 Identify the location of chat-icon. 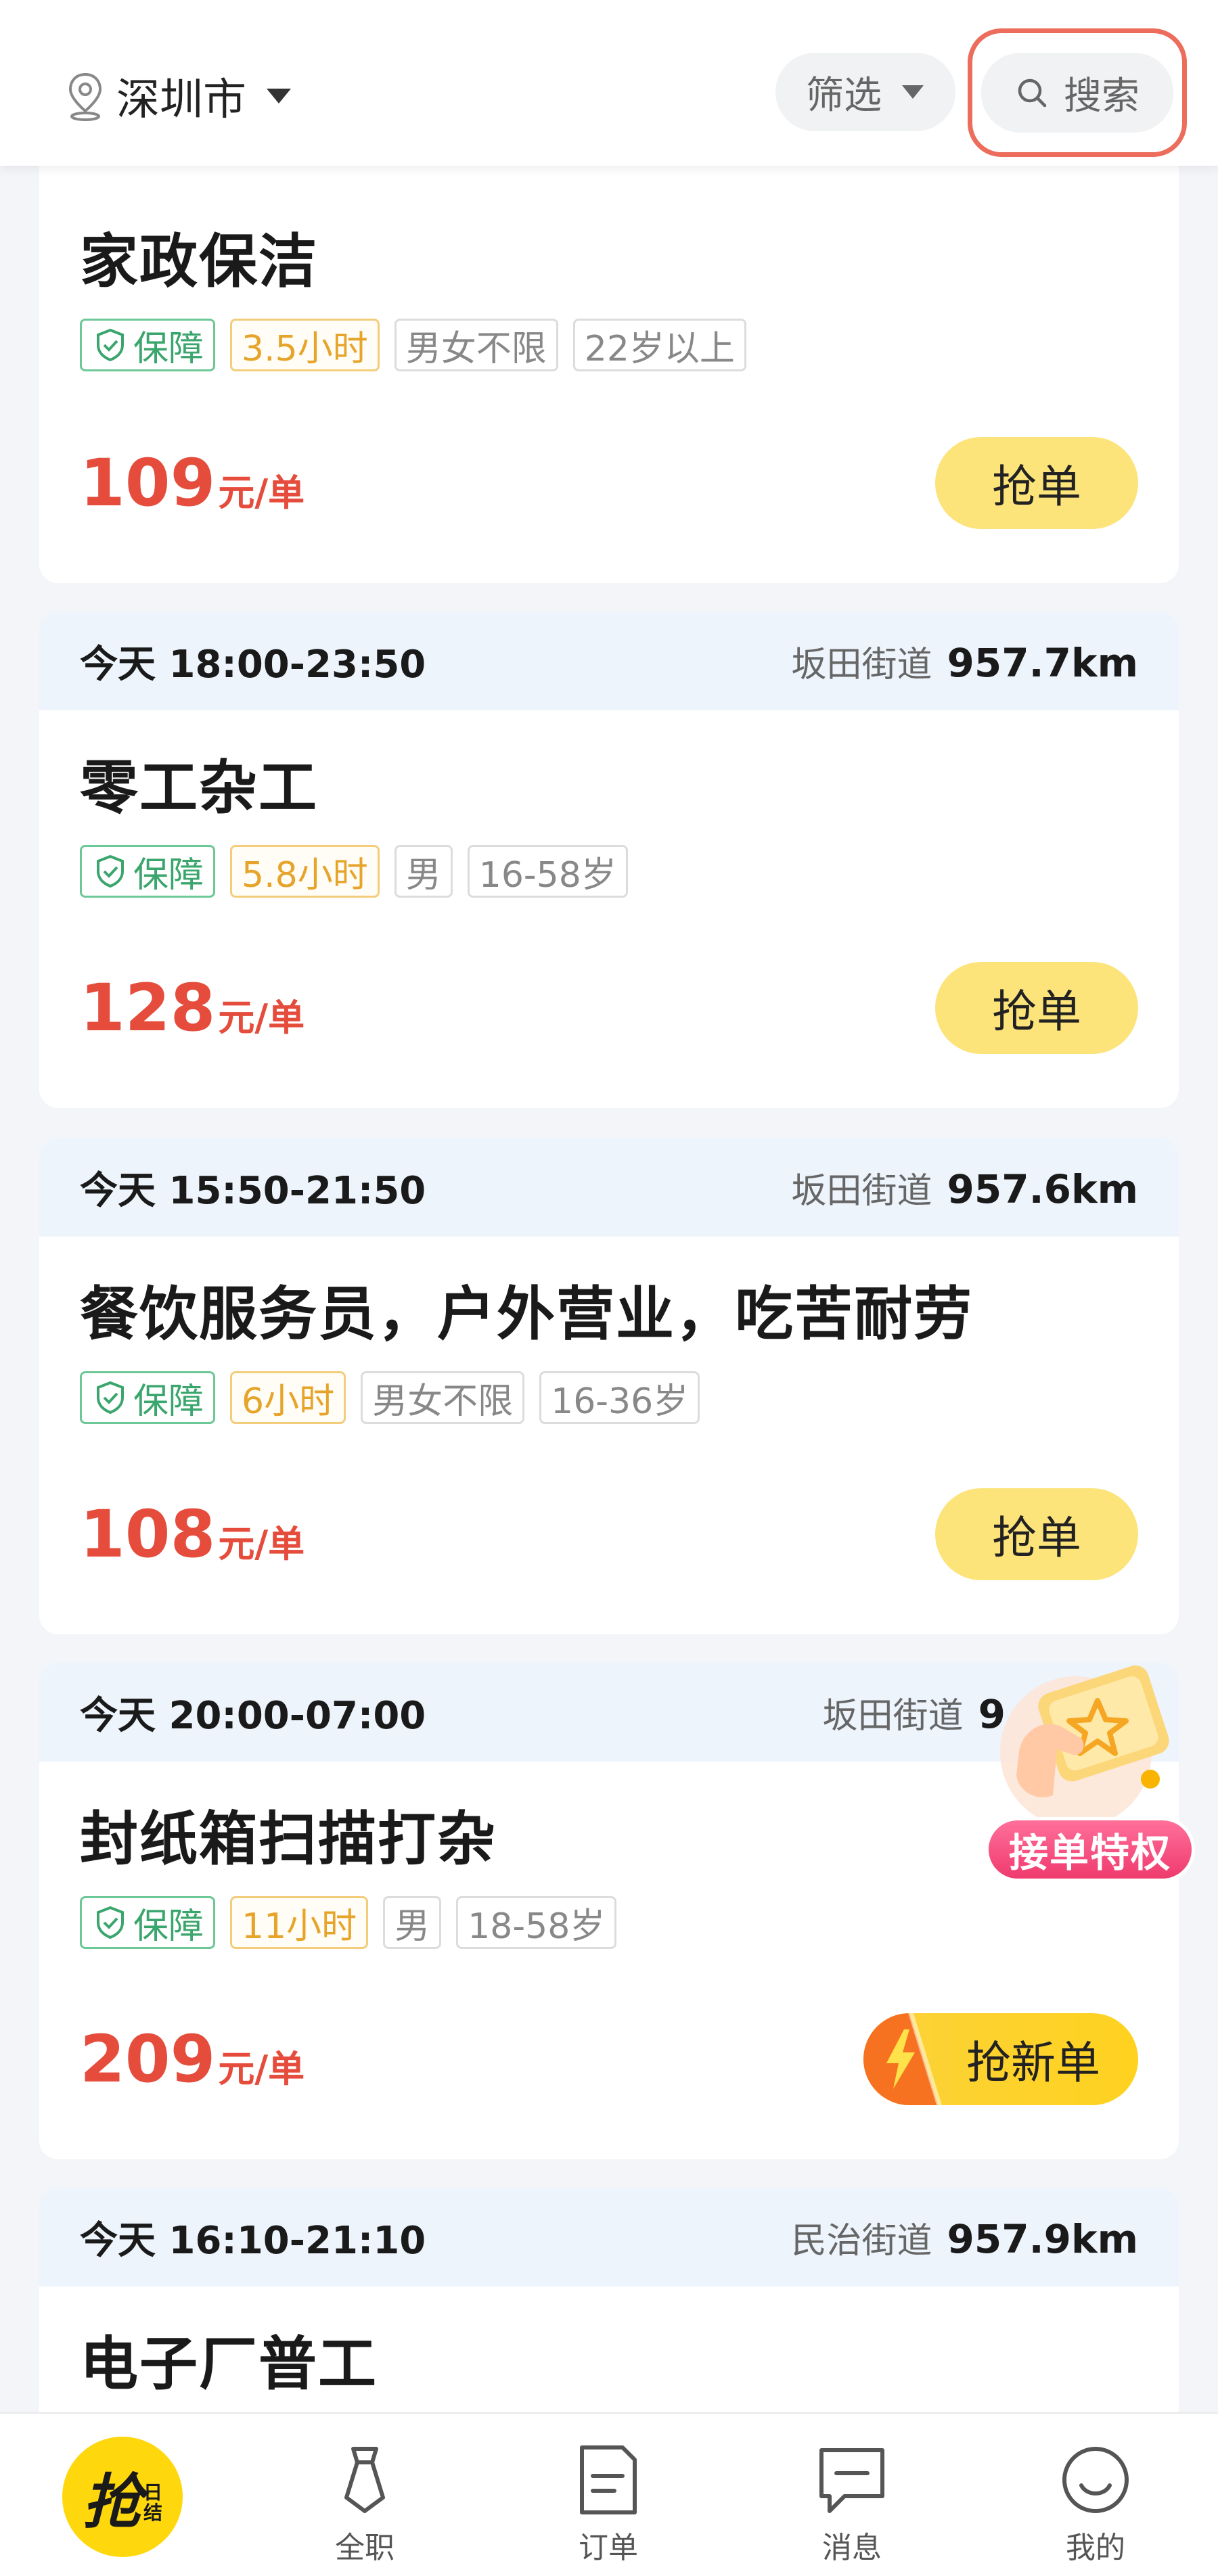
(851, 2480).